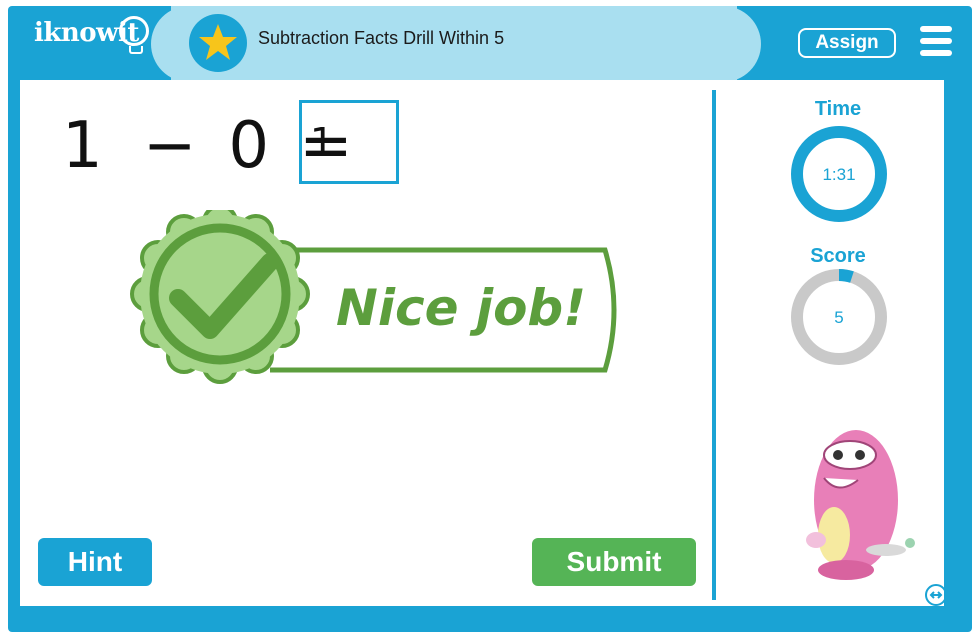 This screenshot has width=980, height=640. Describe the element at coordinates (170, 146) in the screenshot. I see `minus-operator: −` at that location.